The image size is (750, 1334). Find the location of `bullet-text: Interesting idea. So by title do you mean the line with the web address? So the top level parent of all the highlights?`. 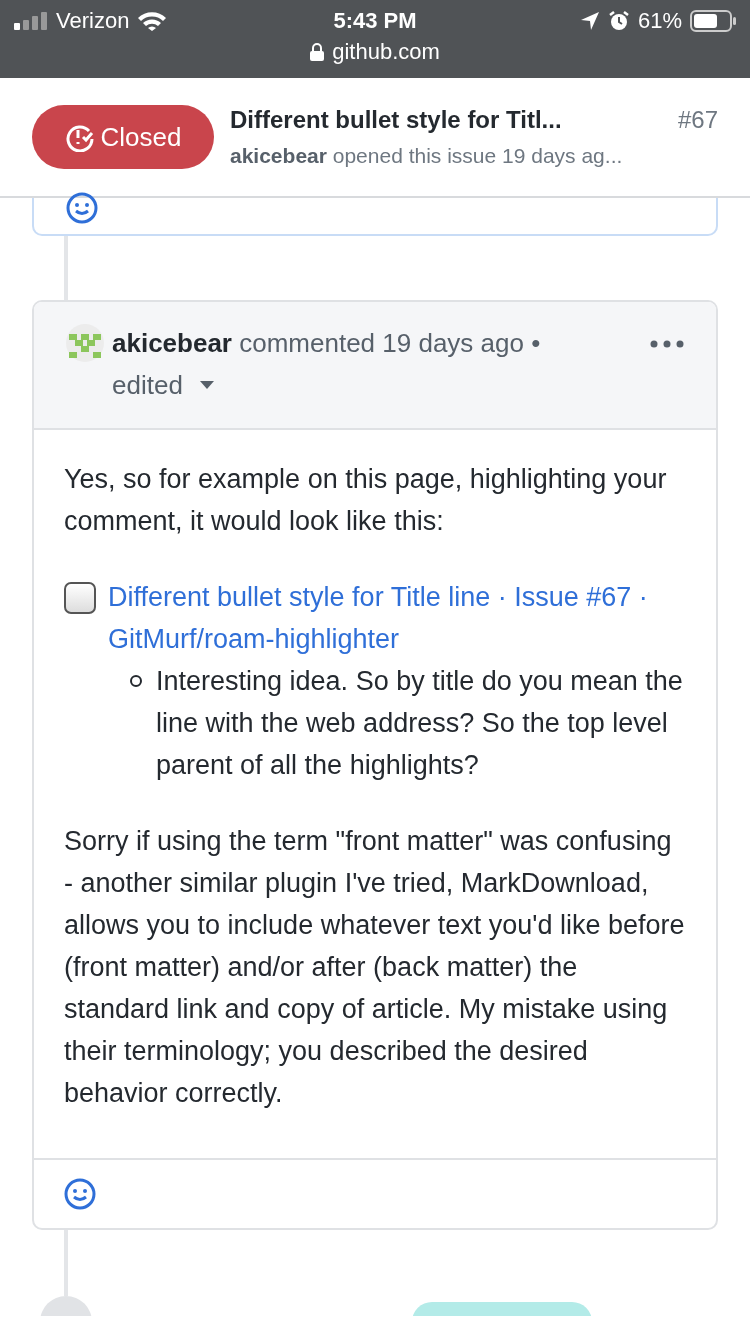

bullet-text: Interesting idea. So by title do you mean the line with the web address? So the top level parent of all the highlights? is located at coordinates (420, 723).